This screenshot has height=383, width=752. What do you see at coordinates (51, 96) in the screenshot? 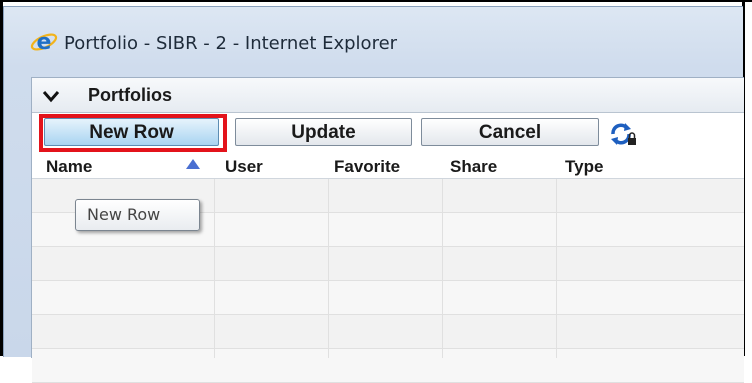
I see `chevron-down-icon` at bounding box center [51, 96].